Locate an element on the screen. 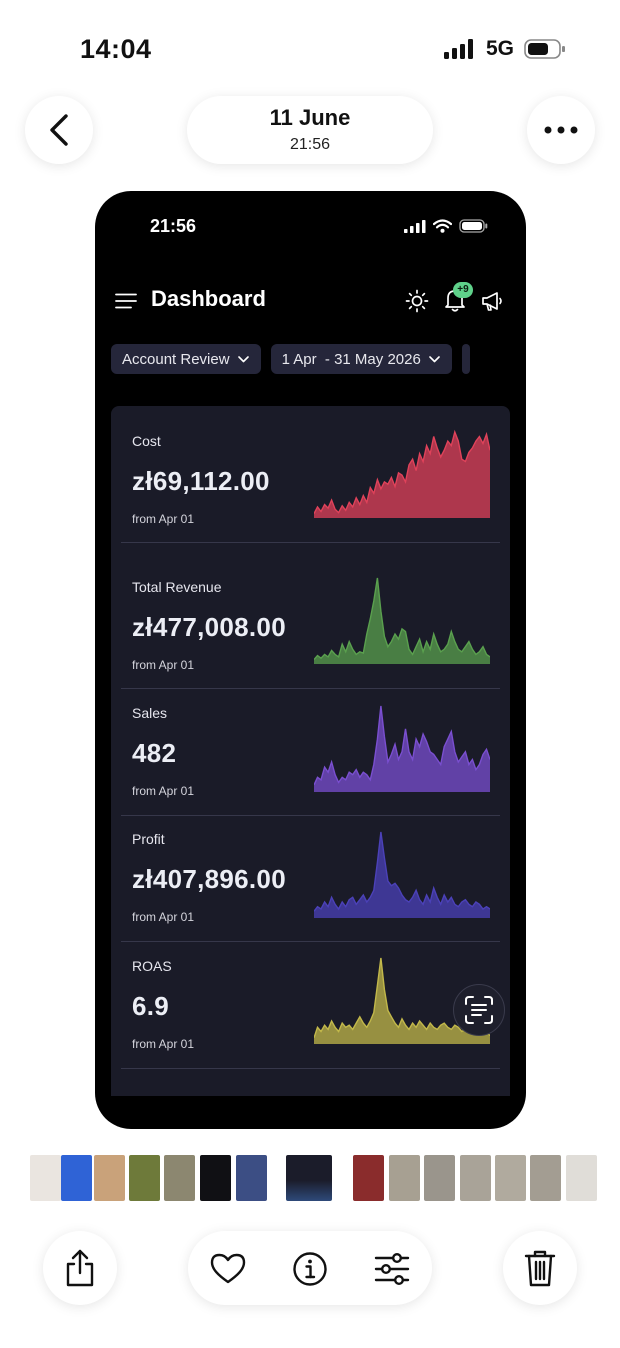  metric-label: Cost is located at coordinates (146, 441).